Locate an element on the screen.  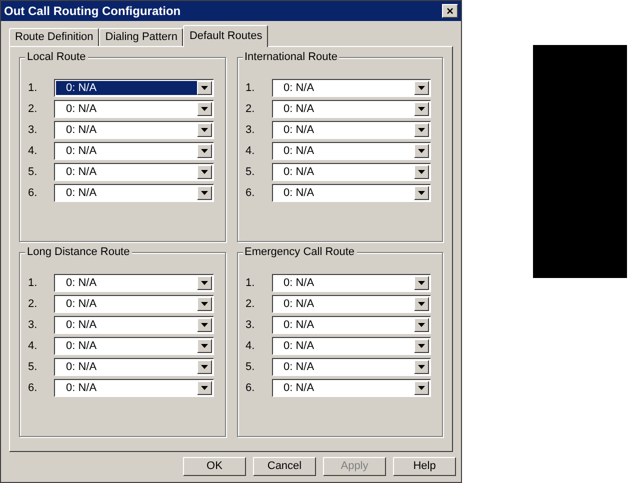
tab: Default Routes is located at coordinates (225, 36).